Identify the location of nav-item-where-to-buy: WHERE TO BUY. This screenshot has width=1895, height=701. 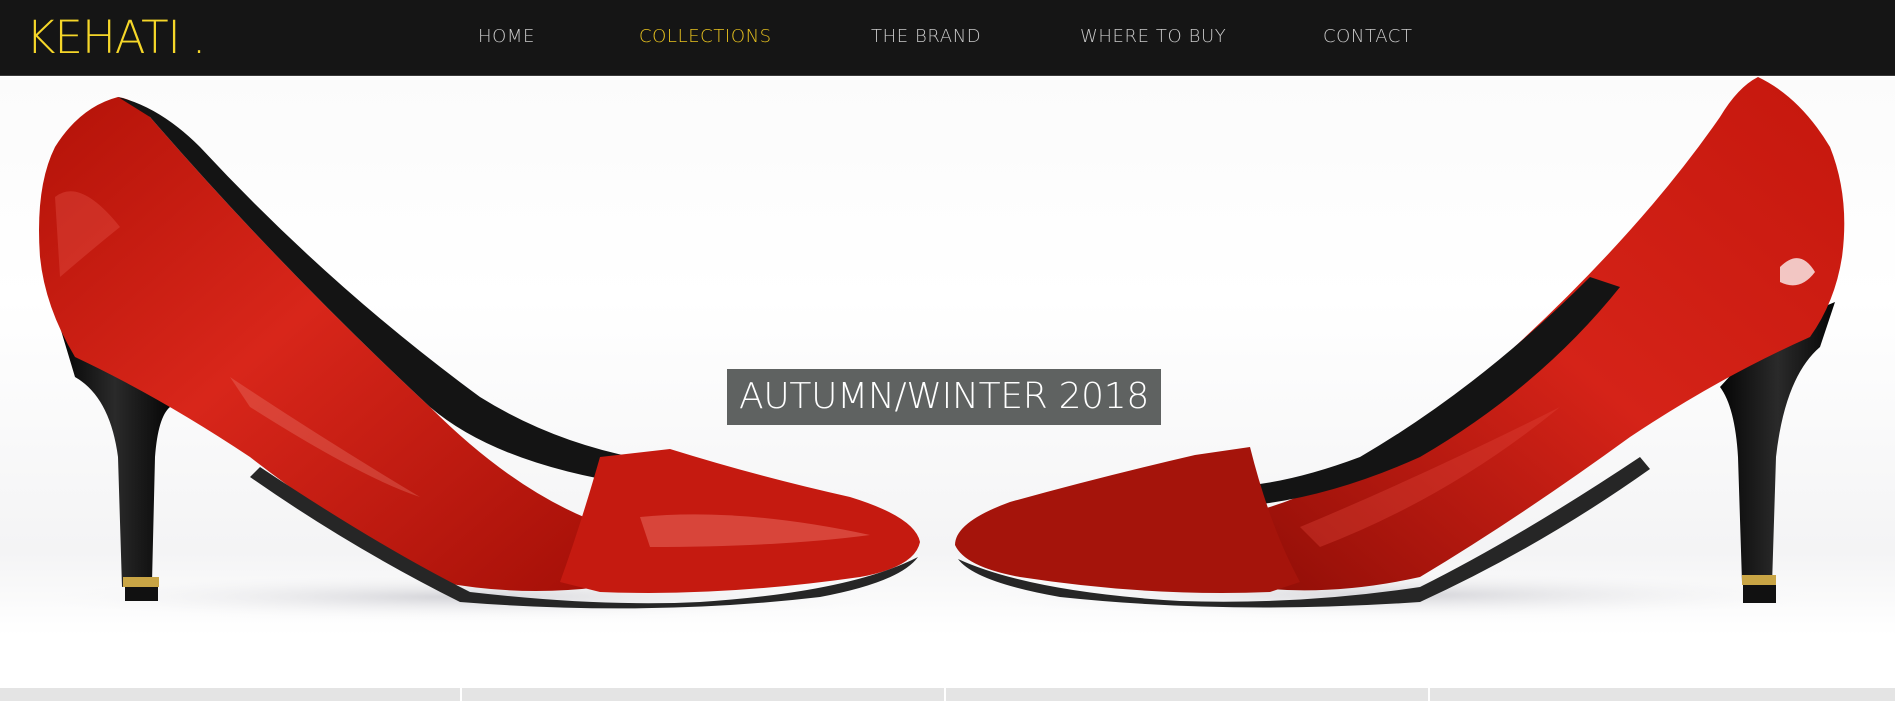
(1153, 36).